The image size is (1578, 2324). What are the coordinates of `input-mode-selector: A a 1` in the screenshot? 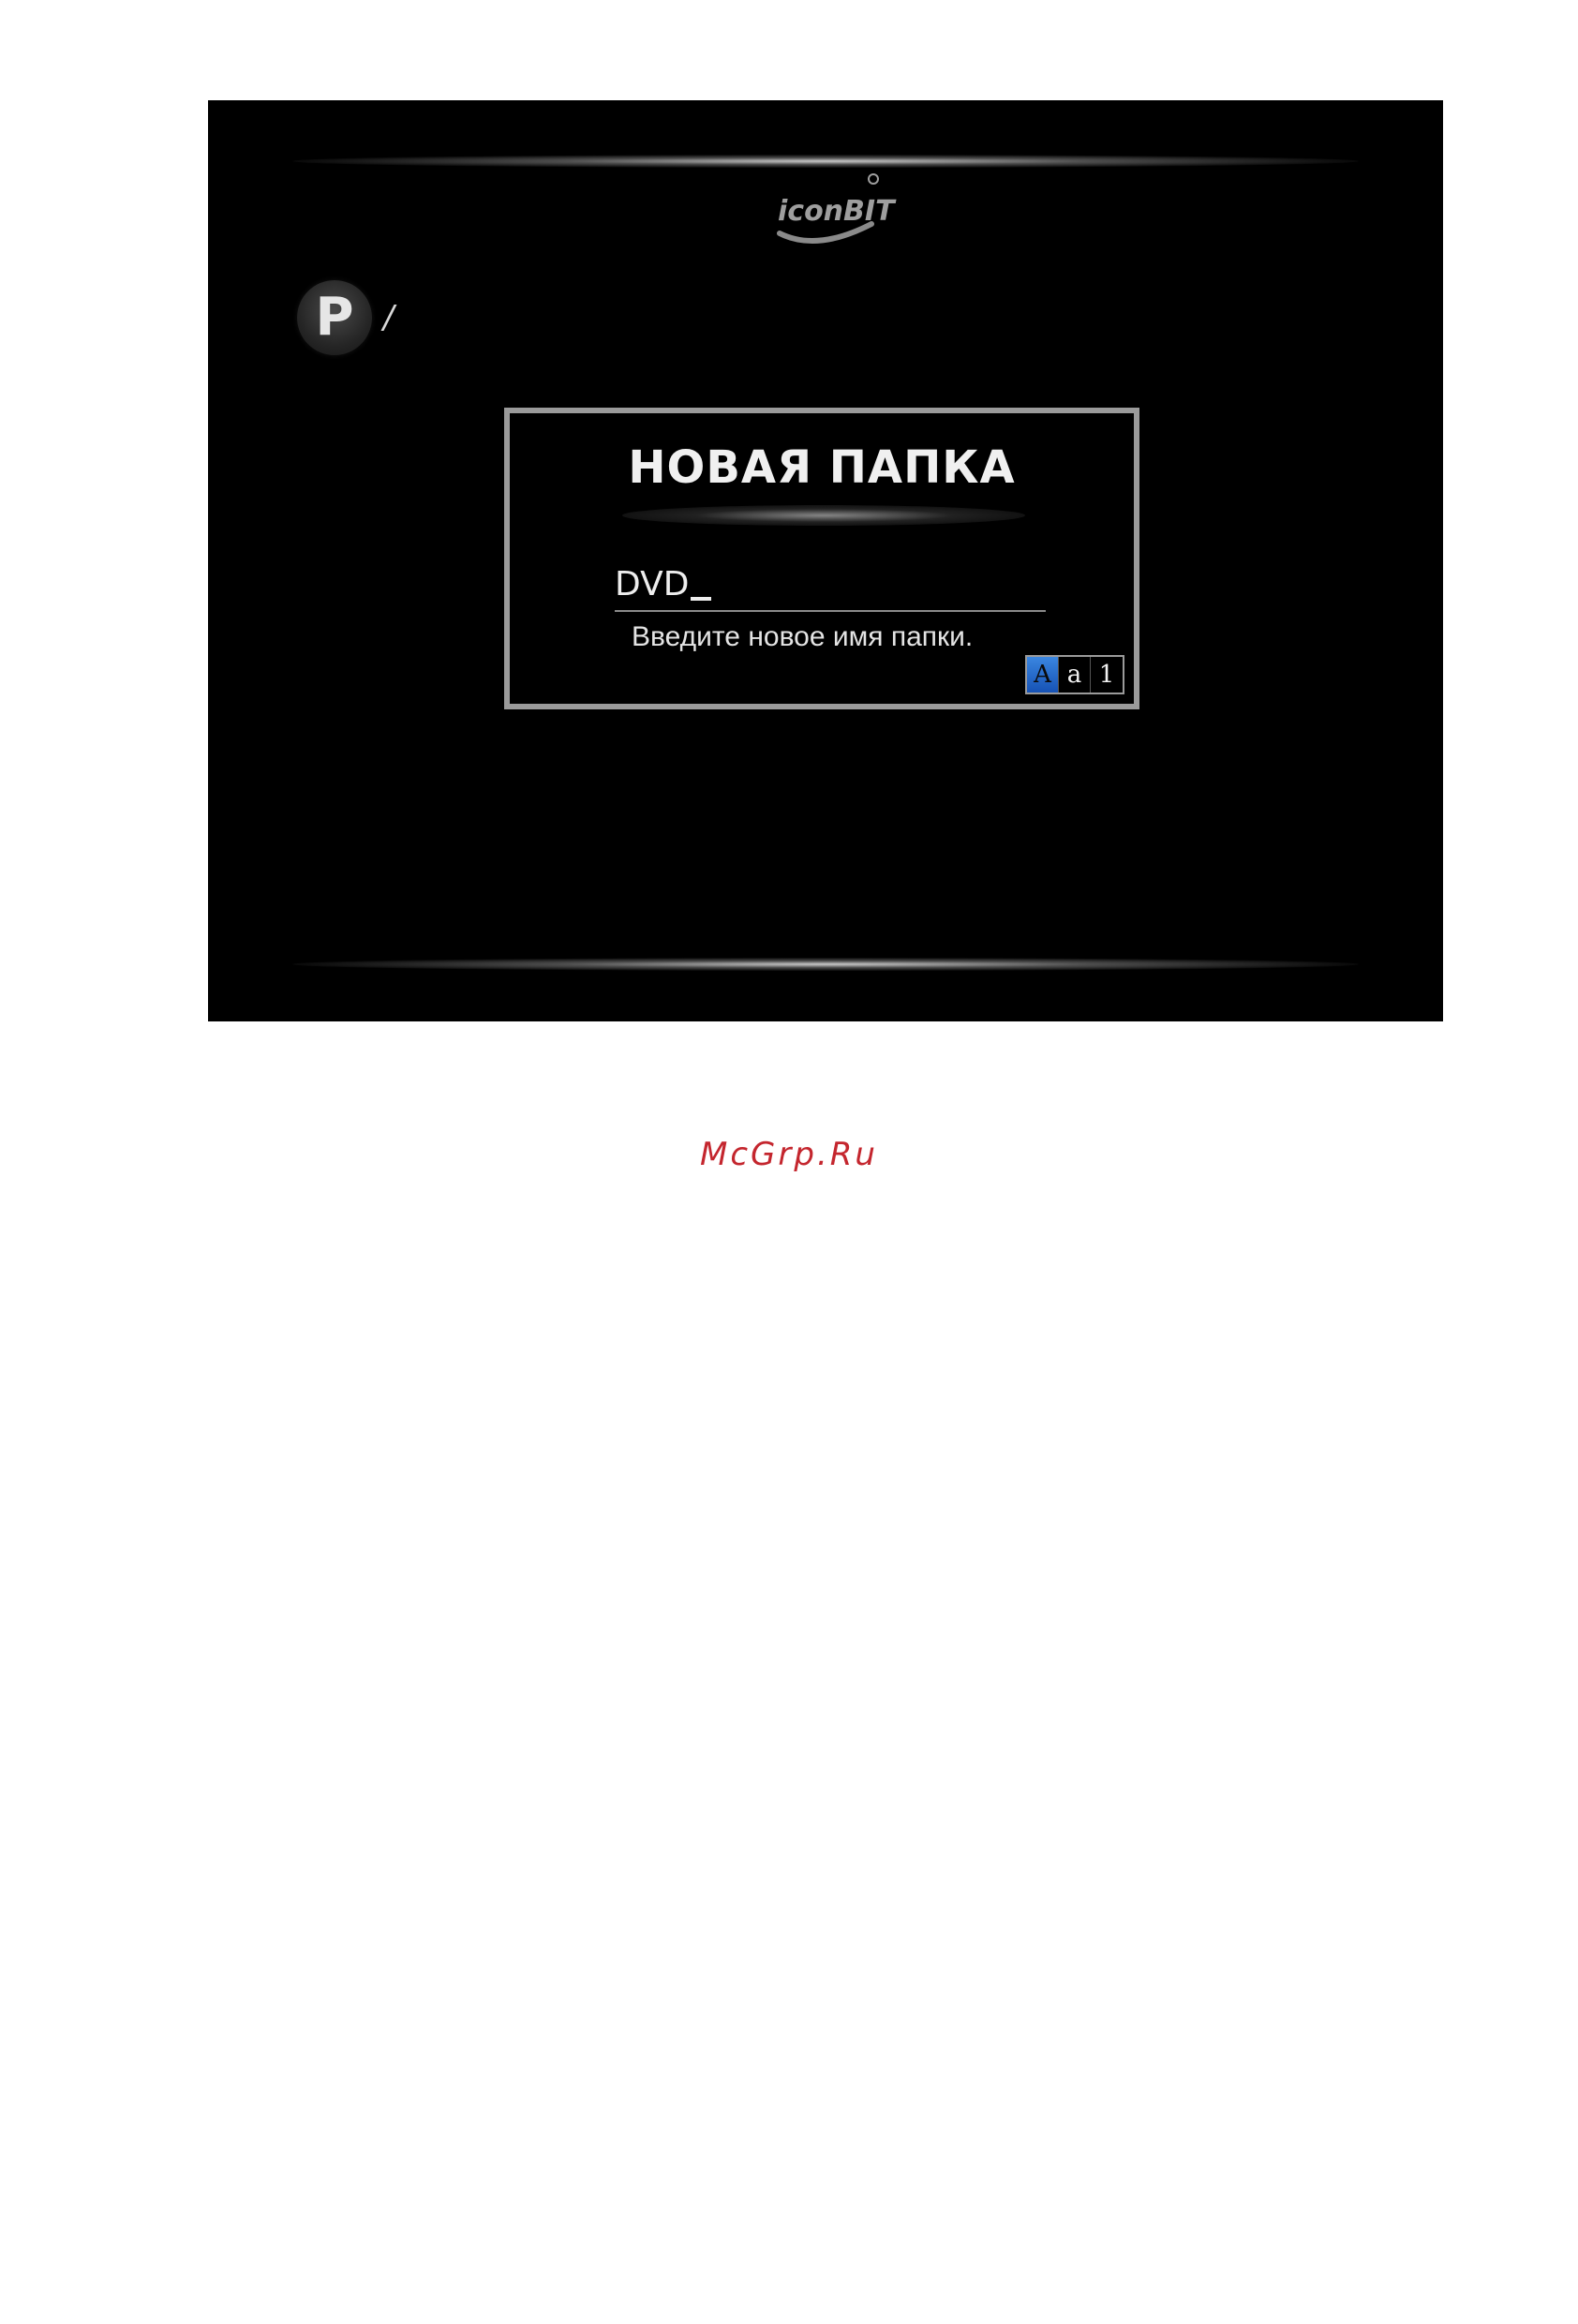 It's located at (1074, 674).